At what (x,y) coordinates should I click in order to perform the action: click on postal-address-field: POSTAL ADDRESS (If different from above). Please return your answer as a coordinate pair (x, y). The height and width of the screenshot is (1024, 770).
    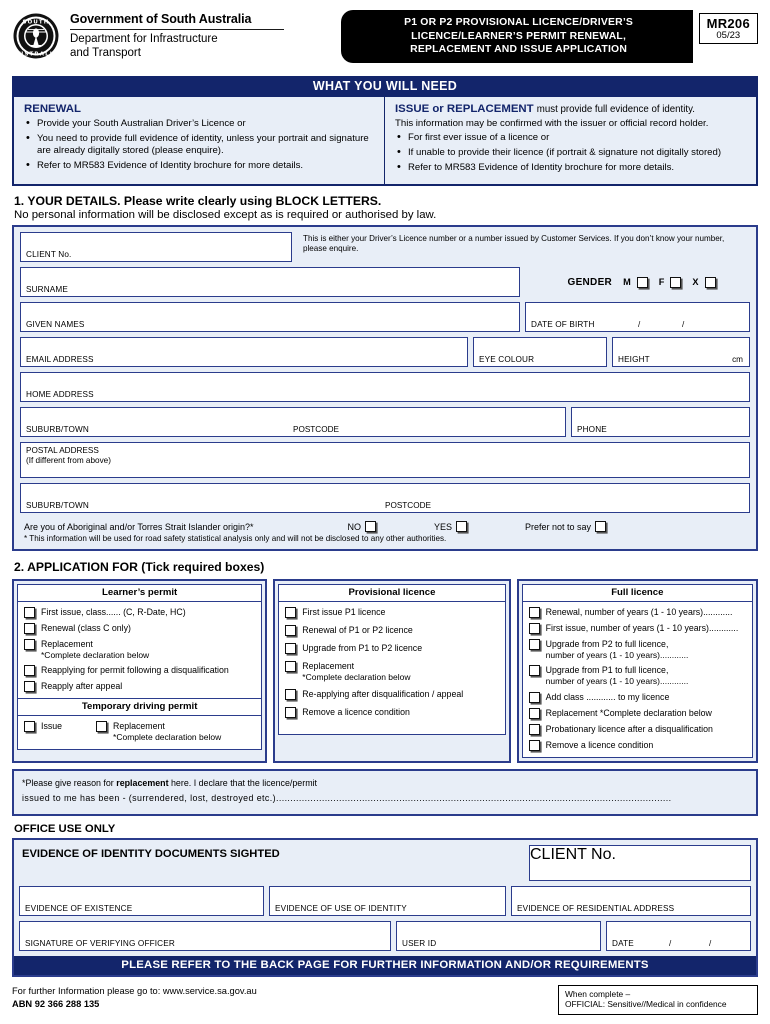
    Looking at the image, I should click on (385, 460).